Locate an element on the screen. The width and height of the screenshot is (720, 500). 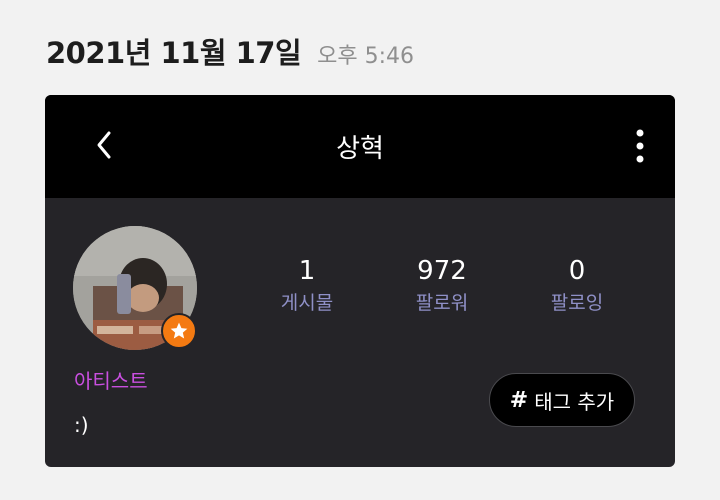
vertical-dots-icon is located at coordinates (640, 146).